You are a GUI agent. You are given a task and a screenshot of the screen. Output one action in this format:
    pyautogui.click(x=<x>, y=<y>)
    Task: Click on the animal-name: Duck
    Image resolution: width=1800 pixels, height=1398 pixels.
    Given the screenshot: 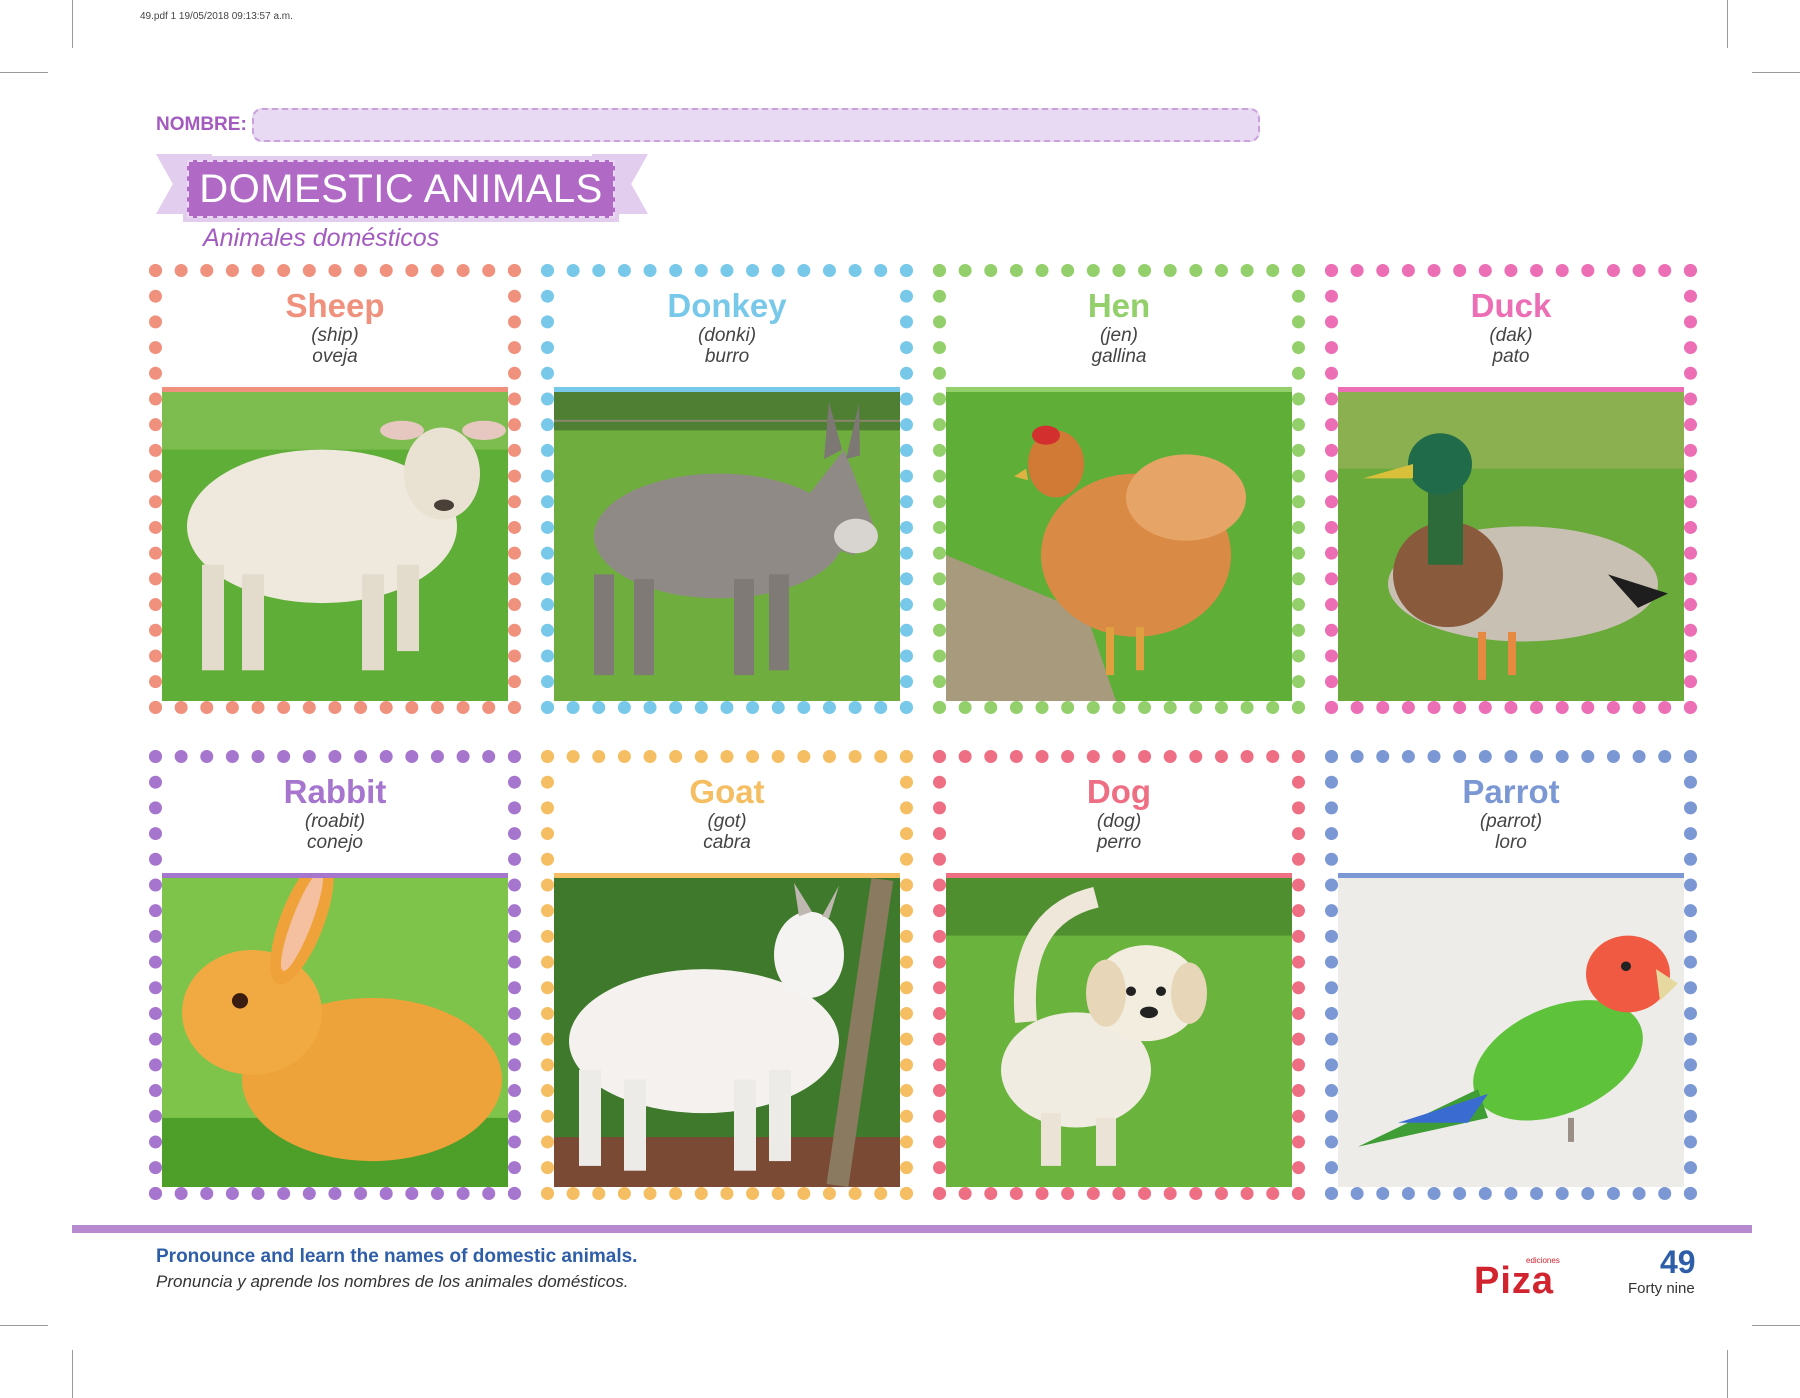 What is the action you would take?
    pyautogui.click(x=1511, y=305)
    